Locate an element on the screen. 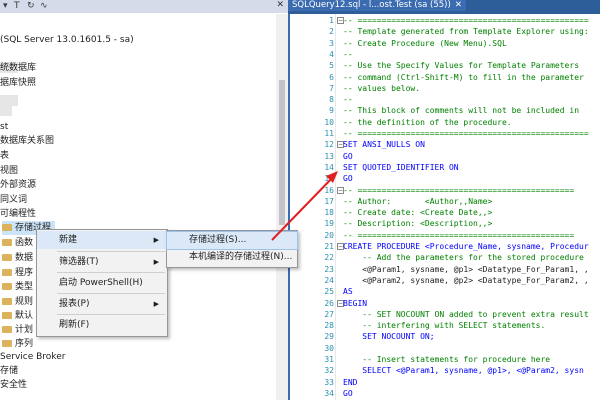 Image resolution: width=600 pixels, height=400 pixels. line-number: 17 is located at coordinates (329, 201).